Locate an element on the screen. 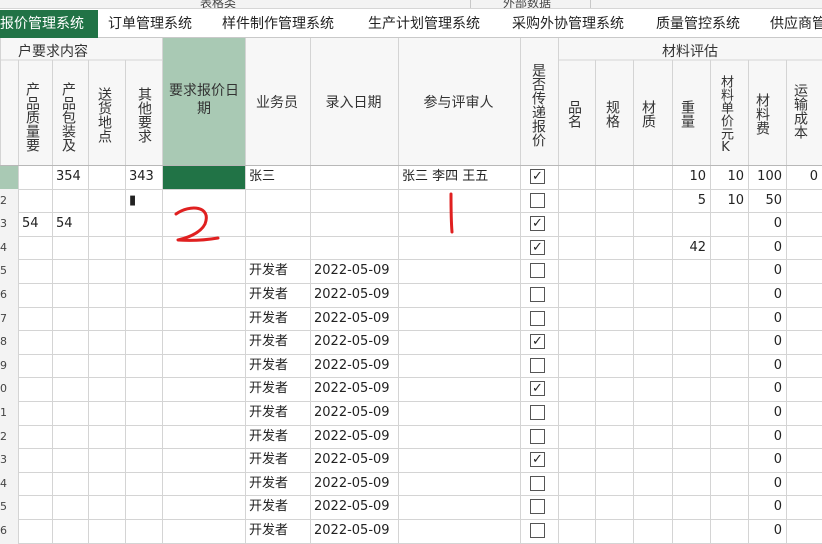 The height and width of the screenshot is (544, 822). cell-weight: 5 is located at coordinates (693, 201).